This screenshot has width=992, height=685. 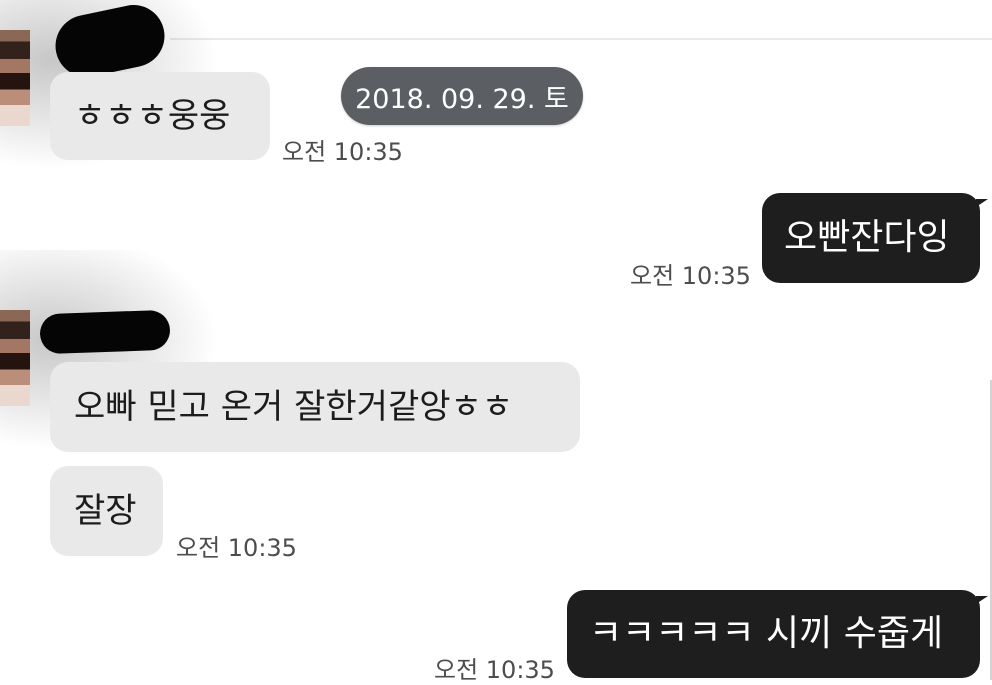 What do you see at coordinates (581, 39) in the screenshot?
I see `header-divider` at bounding box center [581, 39].